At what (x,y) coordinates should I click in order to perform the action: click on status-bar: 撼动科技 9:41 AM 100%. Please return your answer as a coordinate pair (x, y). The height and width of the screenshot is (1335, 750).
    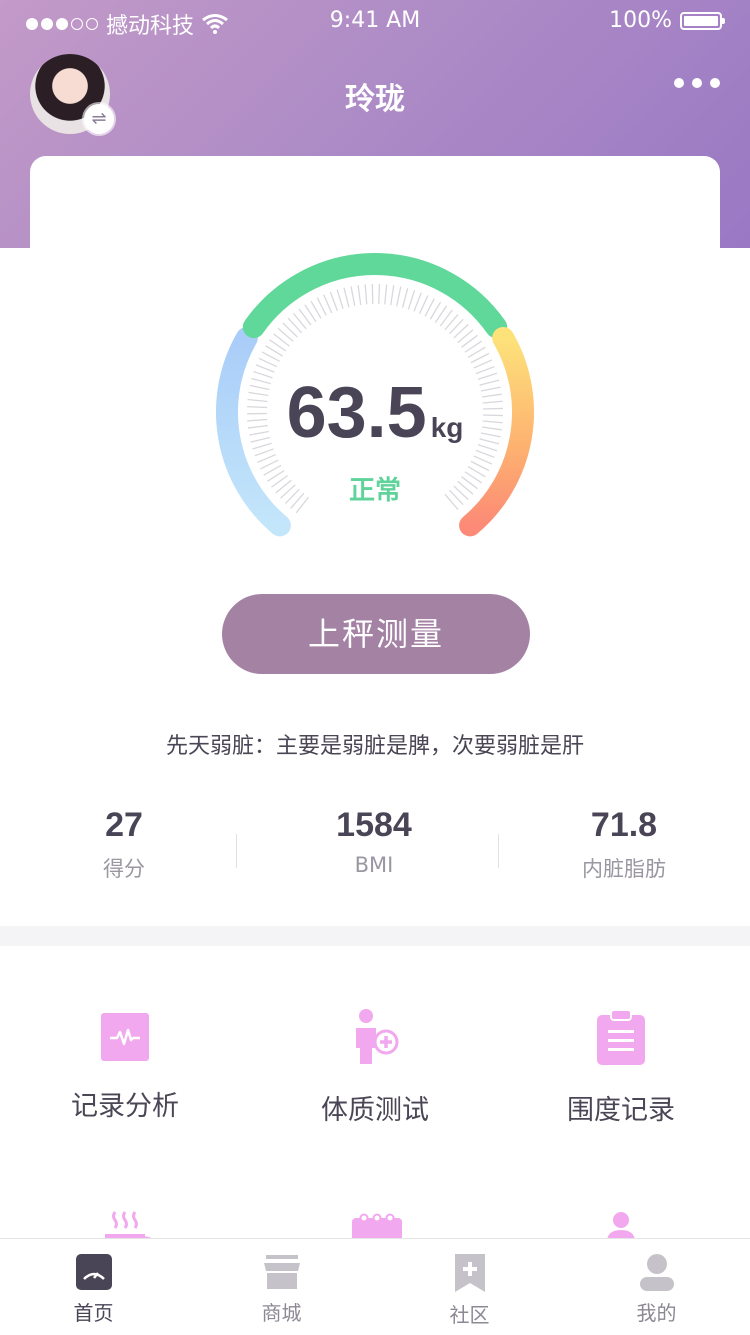
    Looking at the image, I should click on (375, 20).